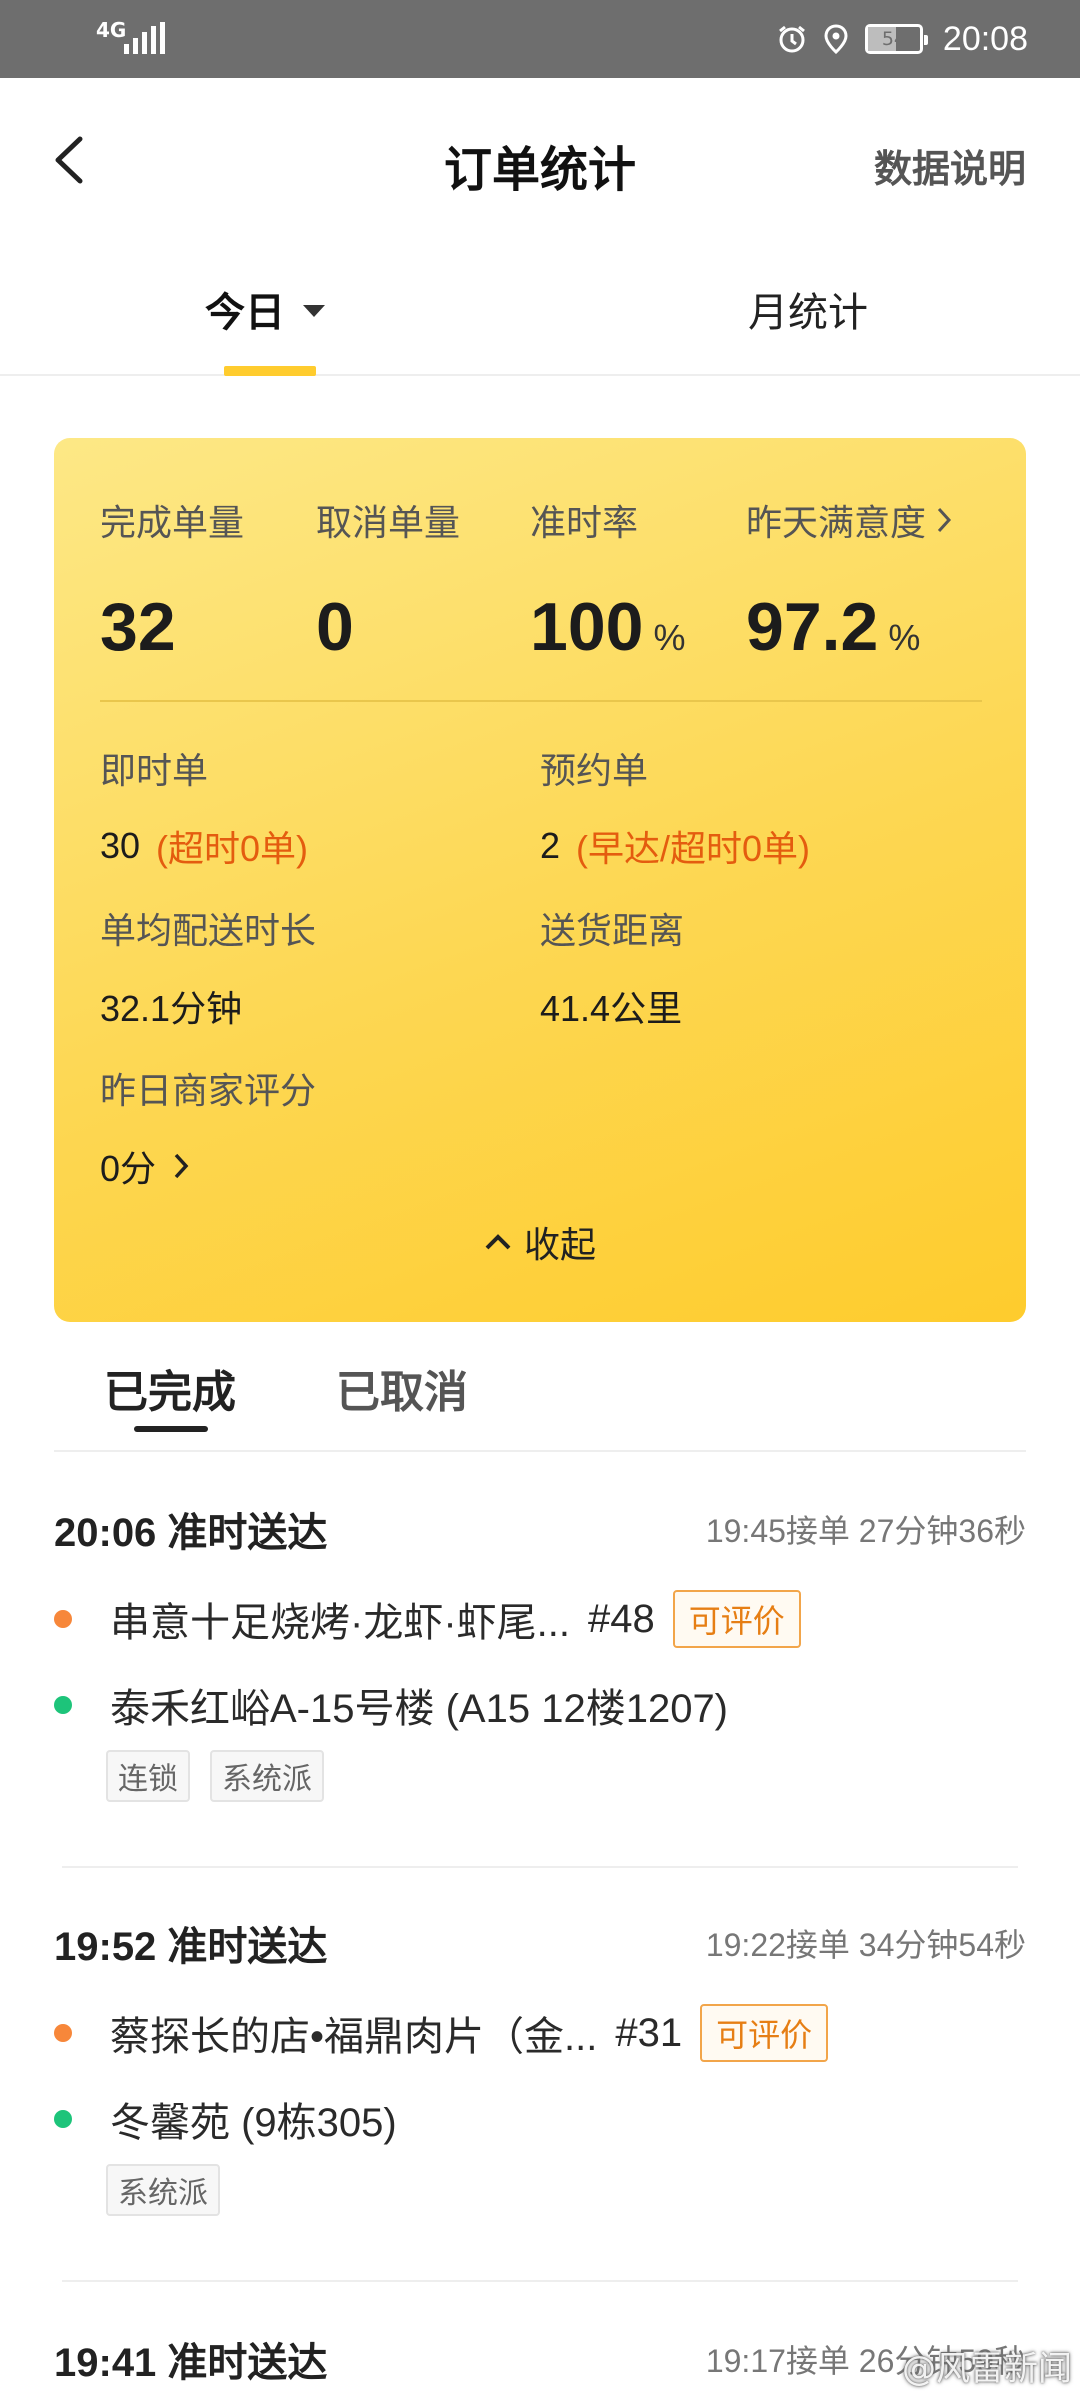 This screenshot has width=1080, height=2400. I want to click on stat-satisfaction-label-text: 昨天满意度, so click(836, 523).